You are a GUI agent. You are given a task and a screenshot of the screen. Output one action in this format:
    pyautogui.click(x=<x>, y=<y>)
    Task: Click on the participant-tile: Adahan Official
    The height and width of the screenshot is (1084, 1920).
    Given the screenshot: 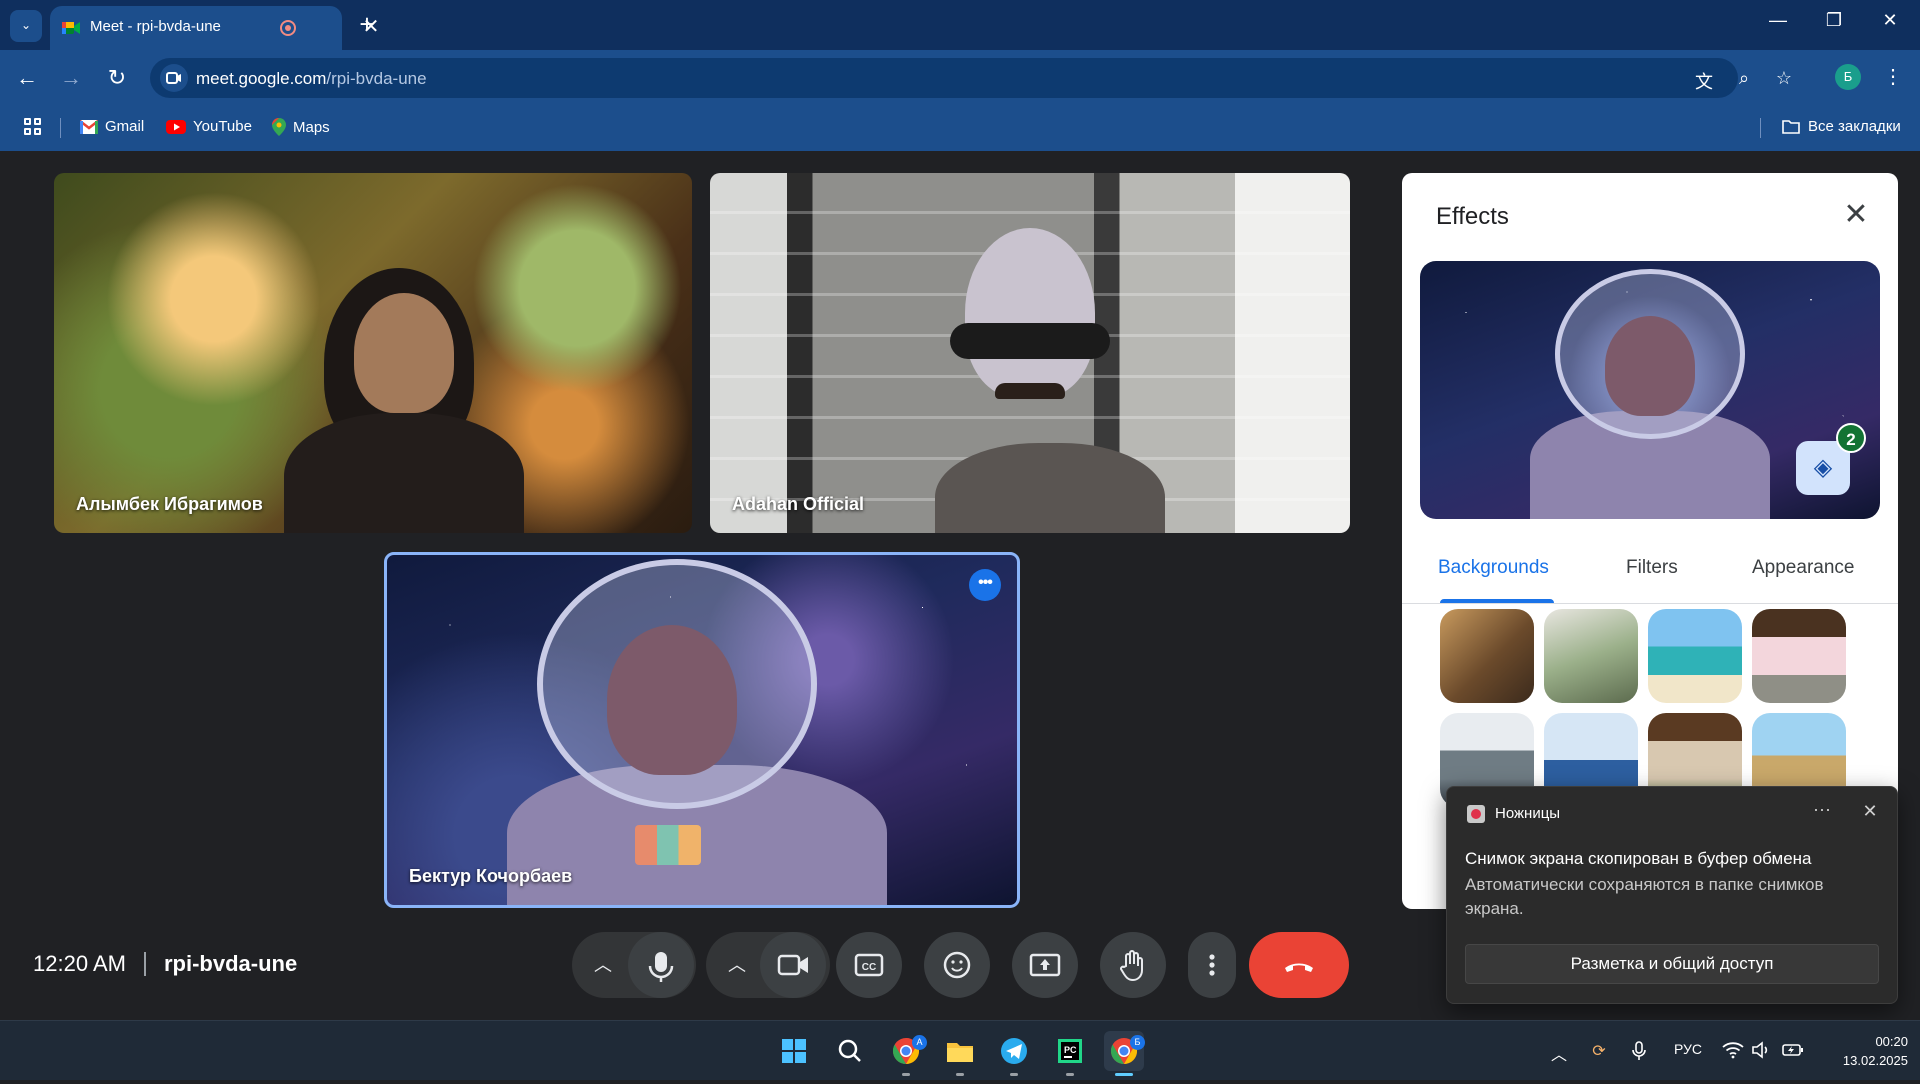 What is the action you would take?
    pyautogui.click(x=1030, y=353)
    